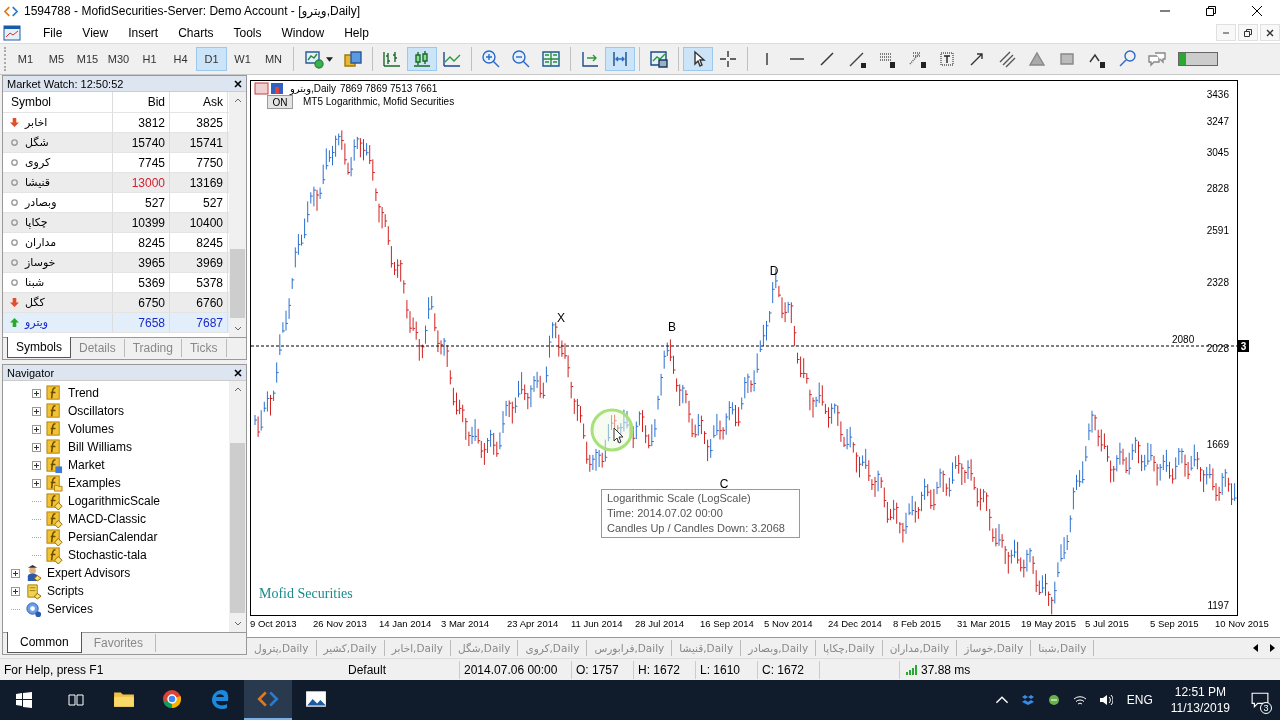  Describe the element at coordinates (211, 59) in the screenshot. I see `timeframe-button: D1` at that location.